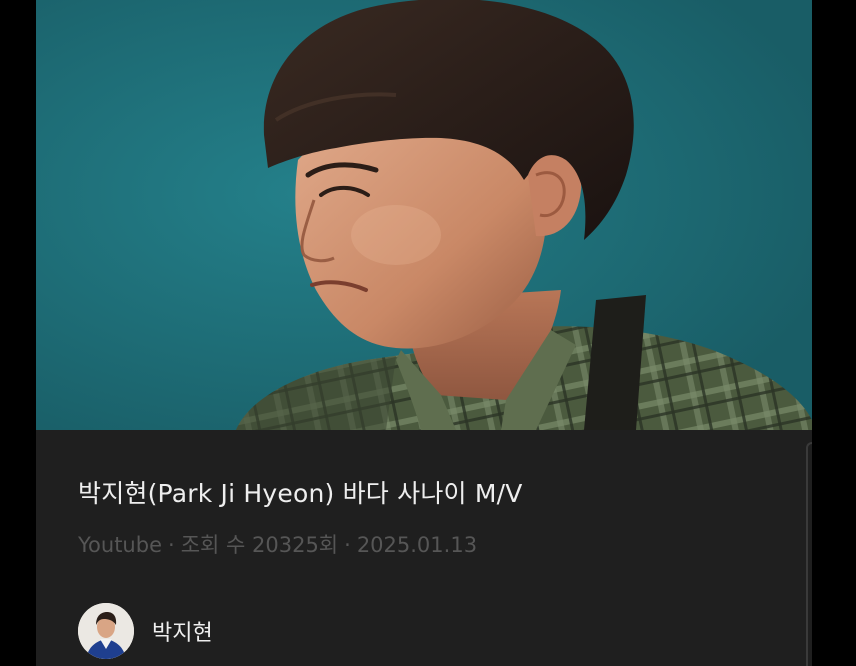 The width and height of the screenshot is (856, 666). I want to click on adjacent-card-edge, so click(809, 554).